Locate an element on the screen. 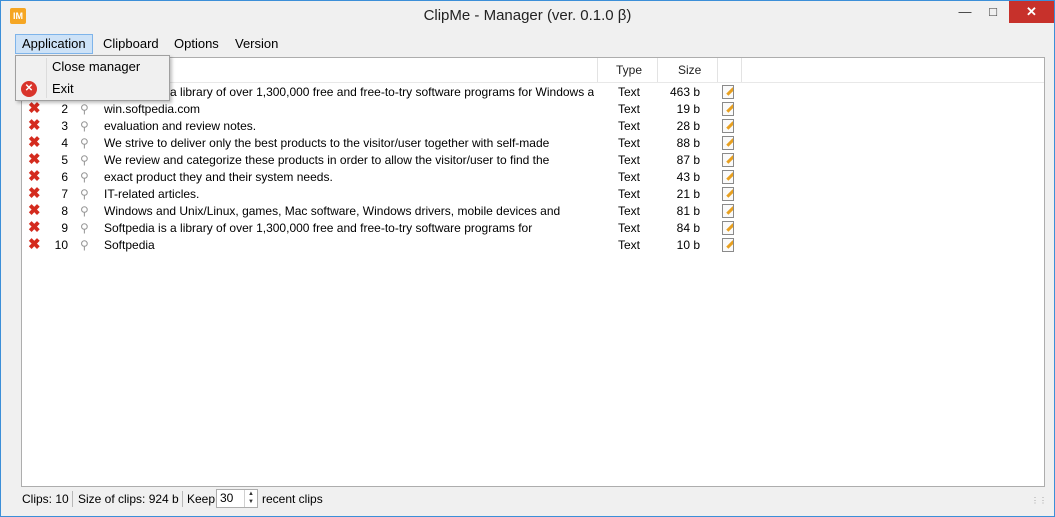 The width and height of the screenshot is (1055, 517). row-number: 7 is located at coordinates (64, 194).